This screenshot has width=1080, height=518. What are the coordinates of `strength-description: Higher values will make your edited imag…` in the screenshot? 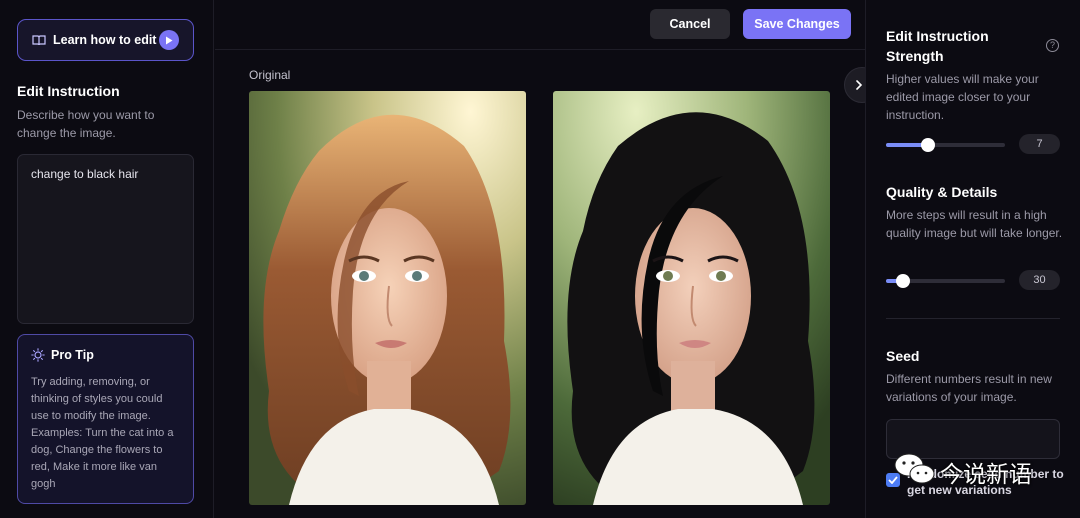 It's located at (962, 97).